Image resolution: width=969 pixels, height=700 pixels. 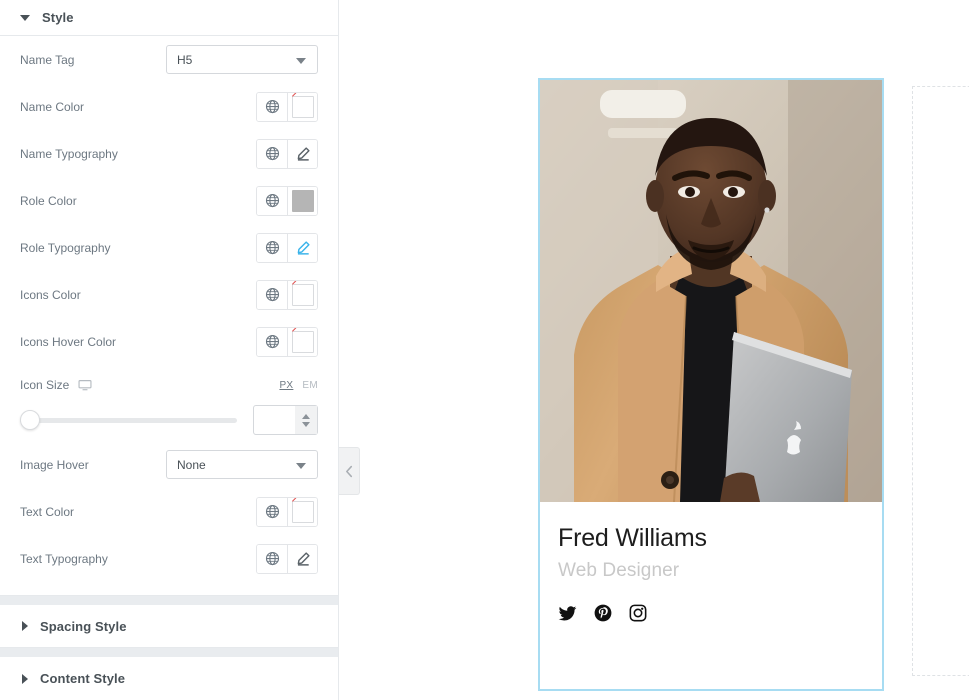 What do you see at coordinates (64, 558) in the screenshot?
I see `label-text-typography: Text Typography` at bounding box center [64, 558].